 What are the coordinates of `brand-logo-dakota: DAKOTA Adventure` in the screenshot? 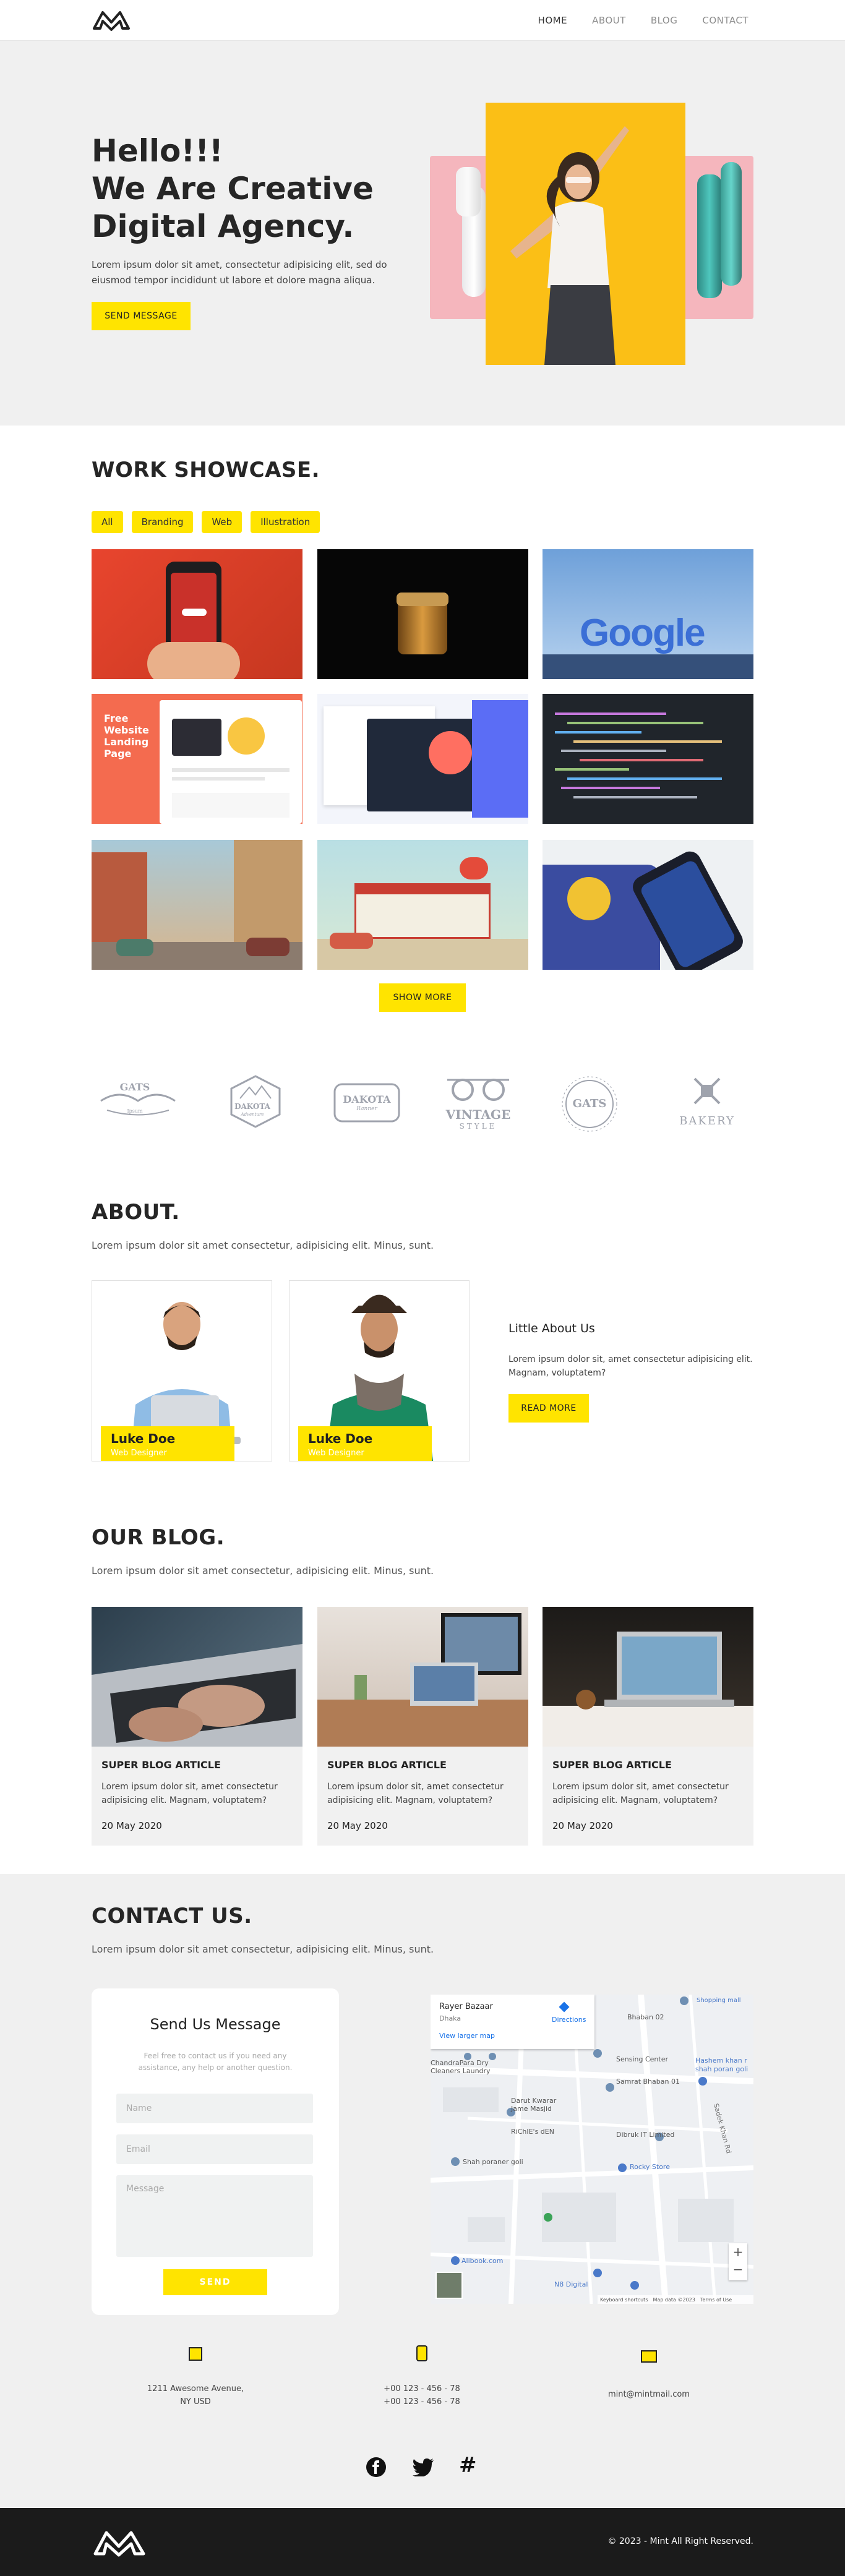 It's located at (255, 1103).